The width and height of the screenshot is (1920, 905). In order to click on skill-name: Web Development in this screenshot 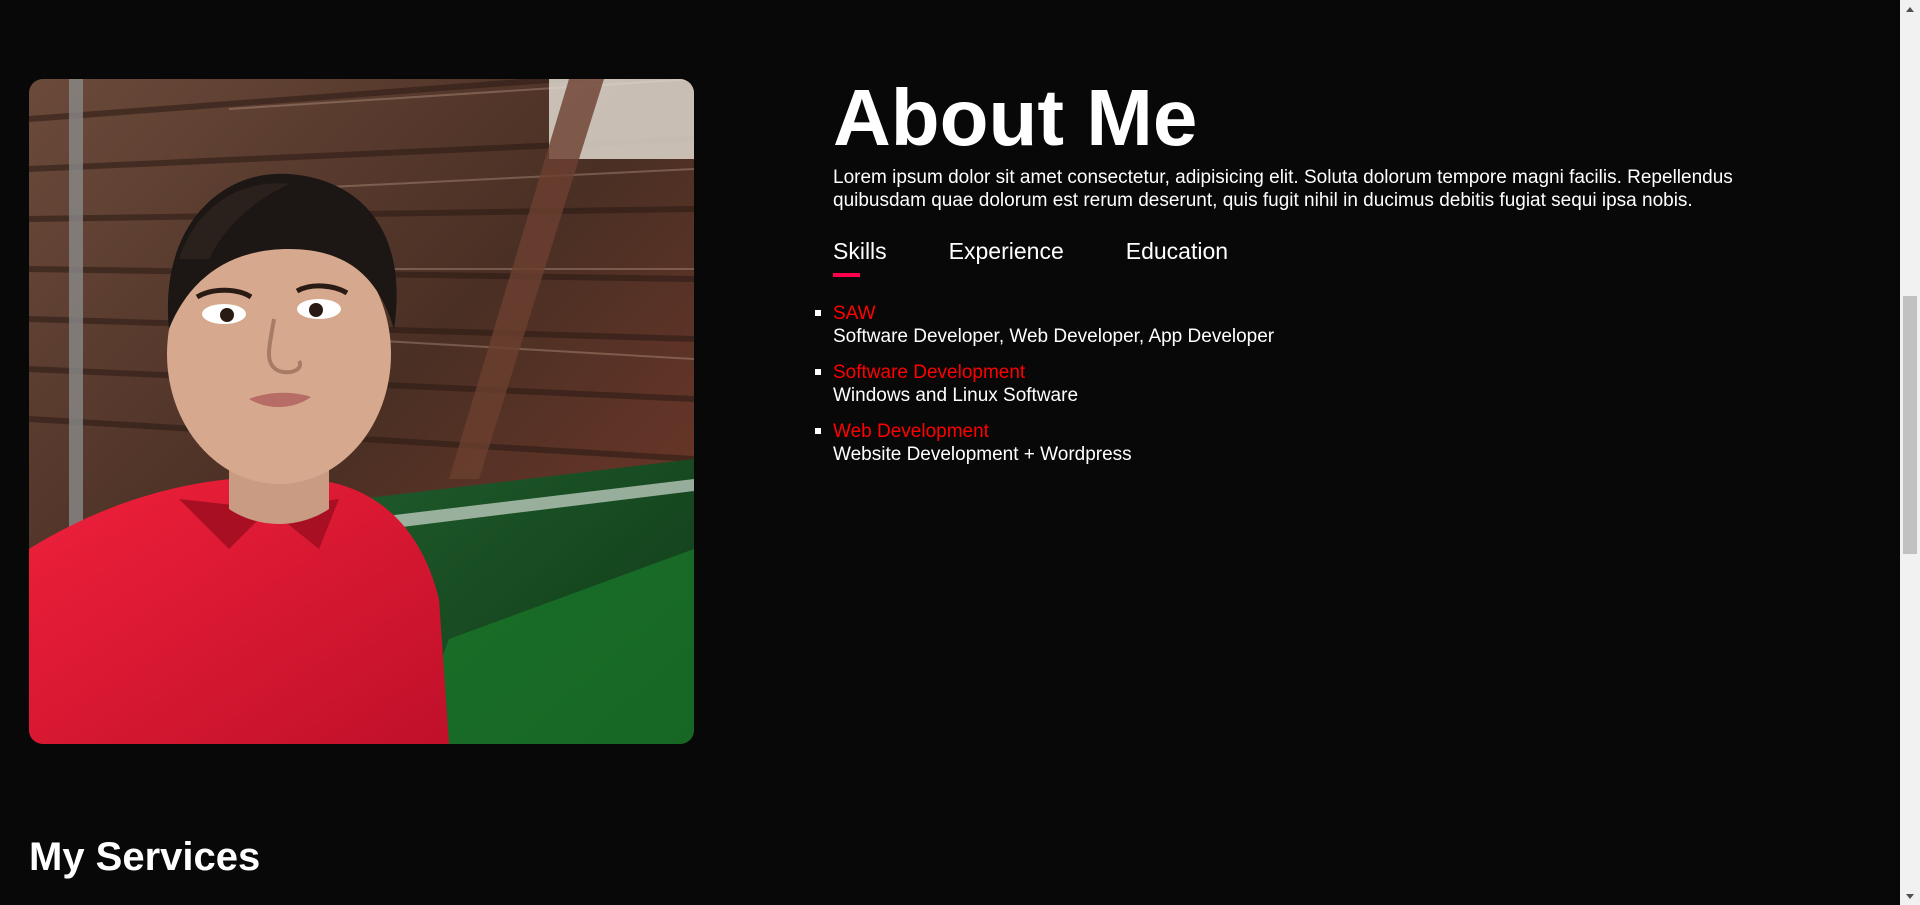, I will do `click(911, 431)`.